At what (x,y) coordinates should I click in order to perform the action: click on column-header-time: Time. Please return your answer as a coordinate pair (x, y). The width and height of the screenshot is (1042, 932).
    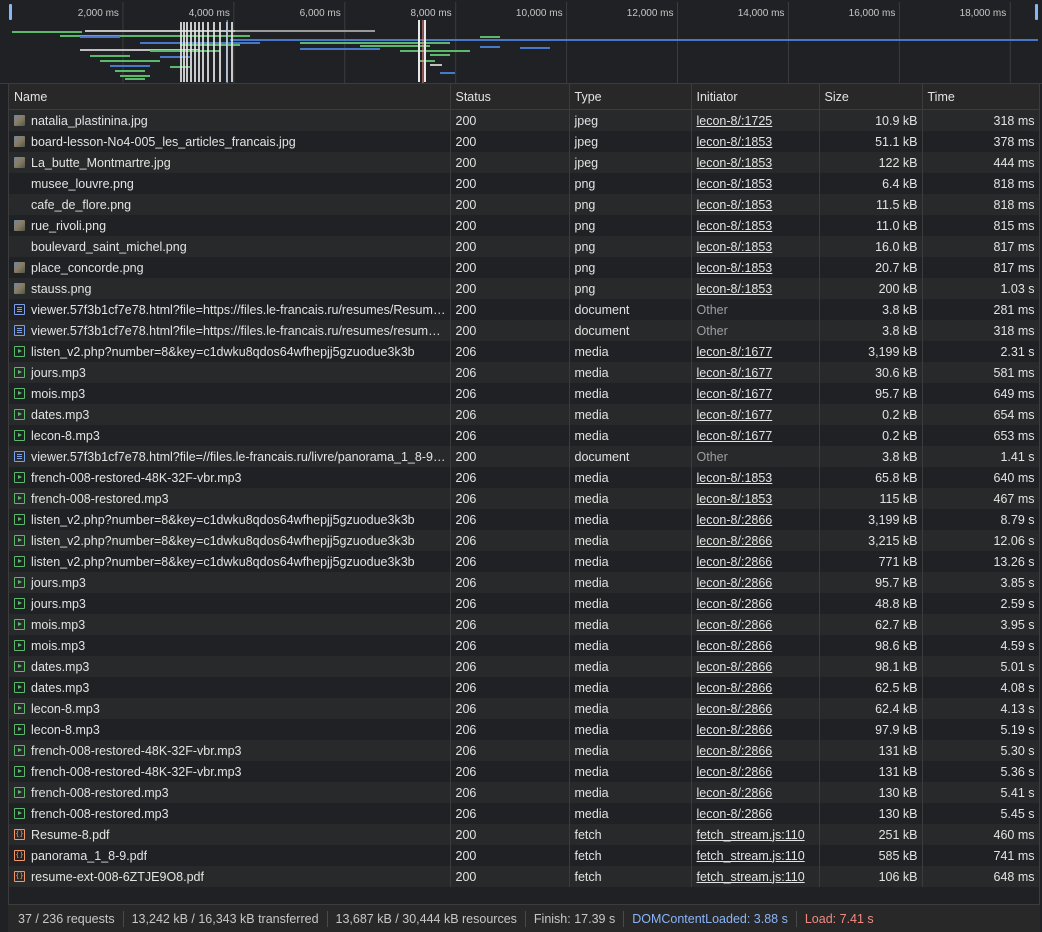
    Looking at the image, I should click on (980, 97).